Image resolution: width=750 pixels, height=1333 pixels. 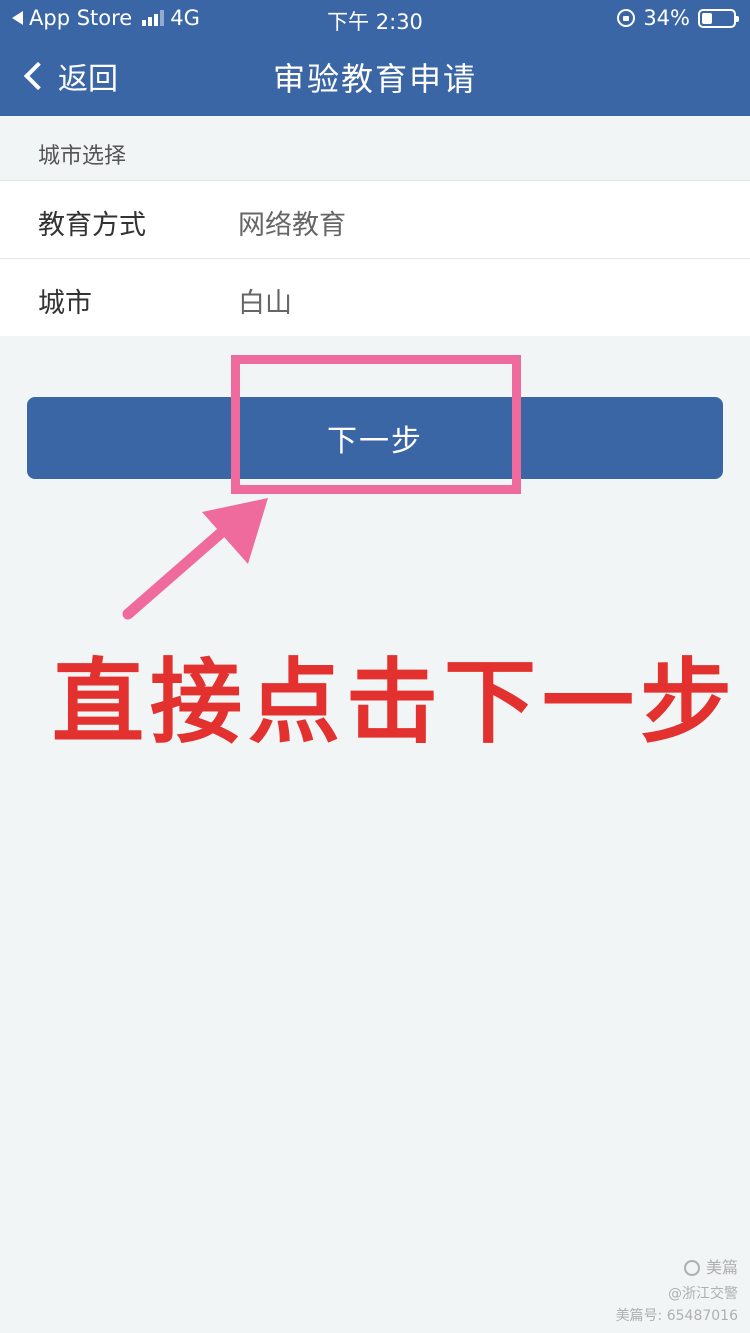 What do you see at coordinates (721, 1267) in the screenshot?
I see `watermark-brand: 美篇` at bounding box center [721, 1267].